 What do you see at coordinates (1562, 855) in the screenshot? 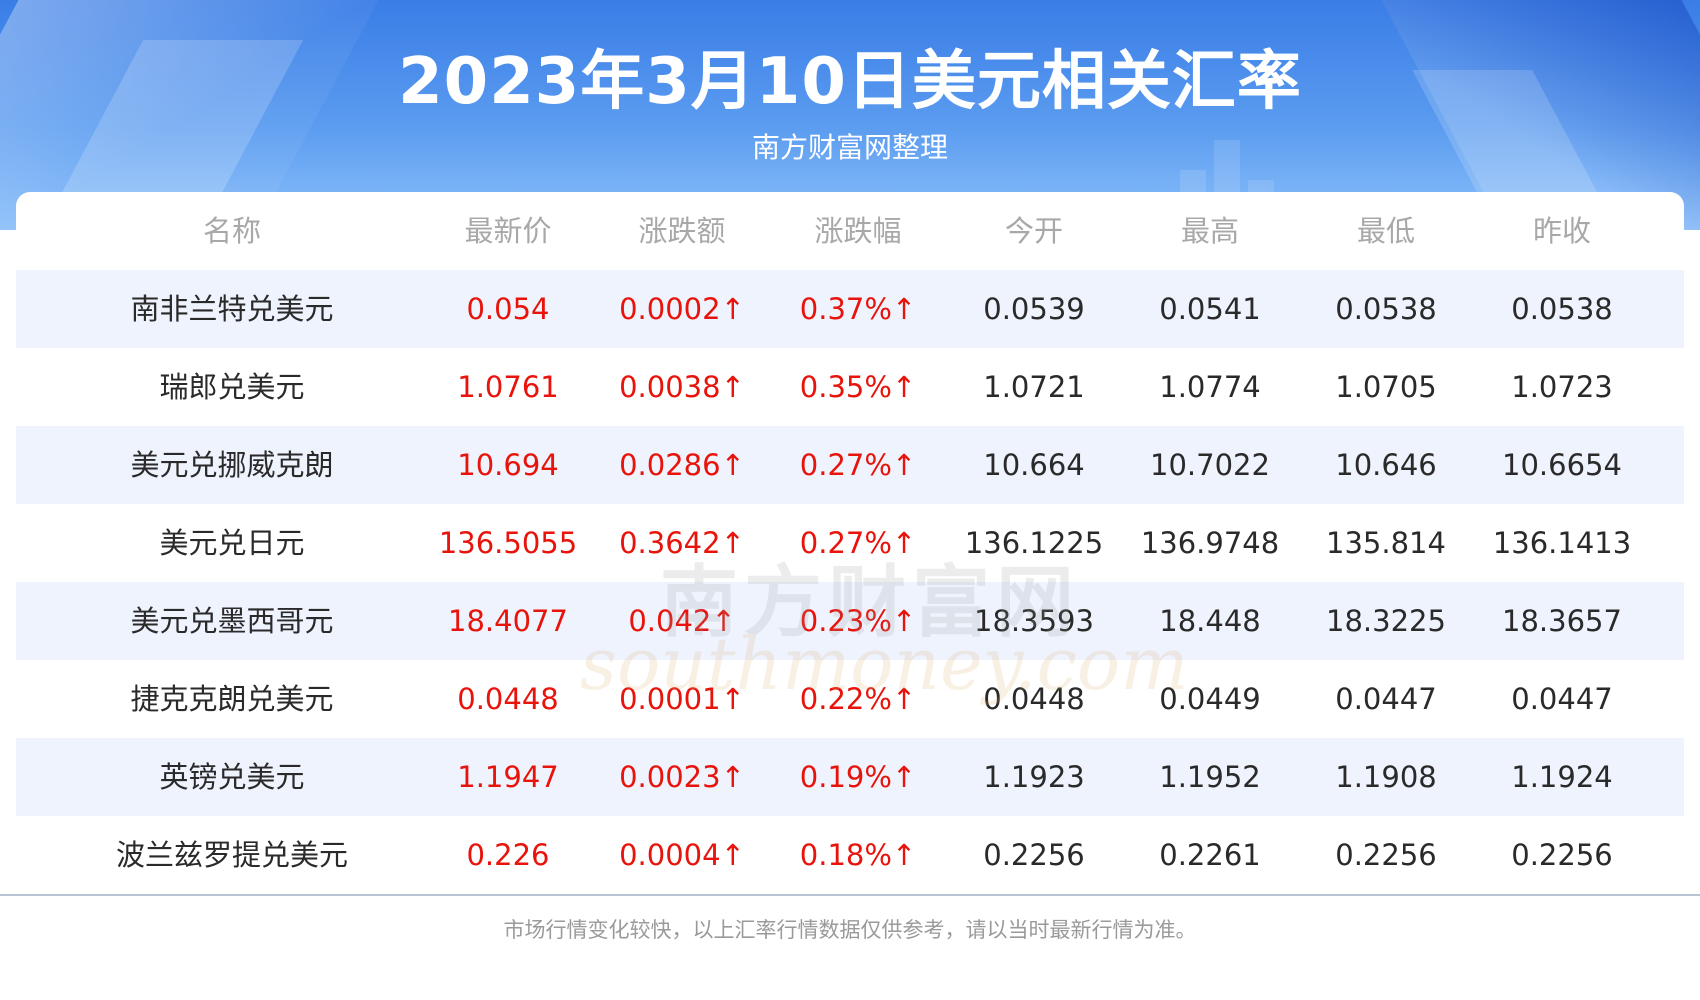
I see `cell-prev-close: 0.2256` at bounding box center [1562, 855].